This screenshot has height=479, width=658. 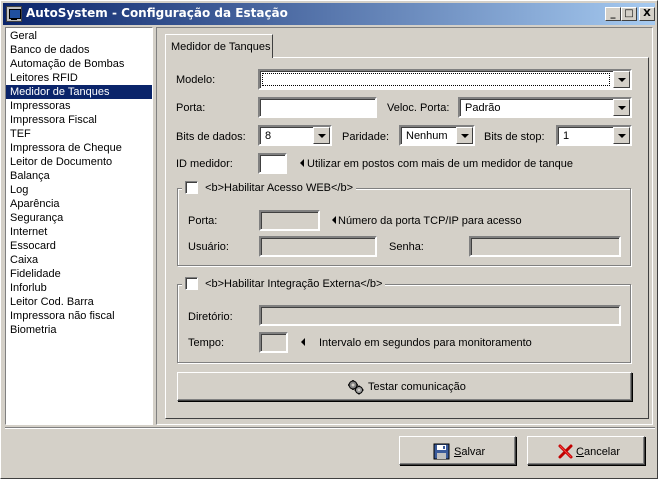 I want to click on paridade-select: Nenhum, so click(x=437, y=135).